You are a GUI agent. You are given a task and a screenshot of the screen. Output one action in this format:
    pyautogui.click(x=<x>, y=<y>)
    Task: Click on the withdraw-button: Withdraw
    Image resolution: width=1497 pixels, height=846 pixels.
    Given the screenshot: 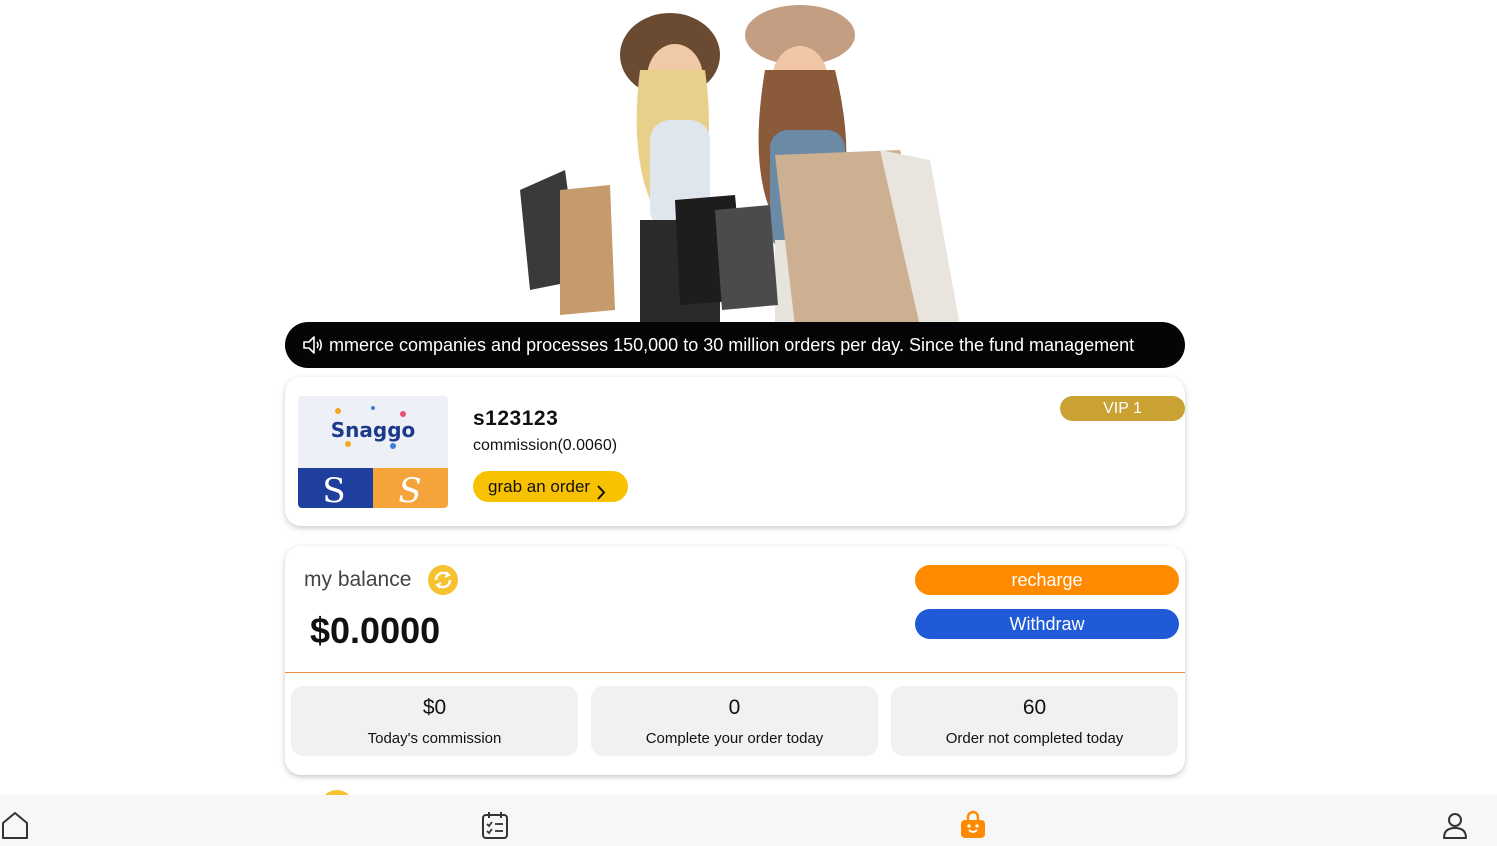 What is the action you would take?
    pyautogui.click(x=1047, y=624)
    